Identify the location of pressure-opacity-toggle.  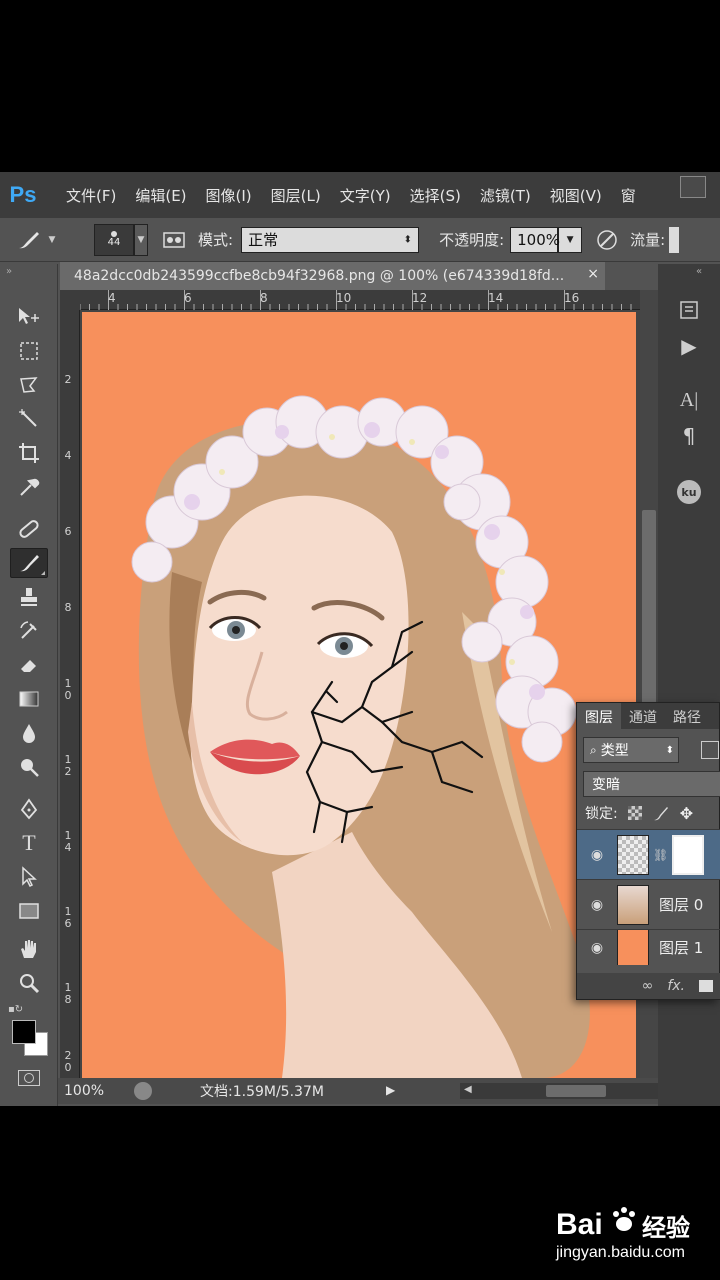
(607, 240).